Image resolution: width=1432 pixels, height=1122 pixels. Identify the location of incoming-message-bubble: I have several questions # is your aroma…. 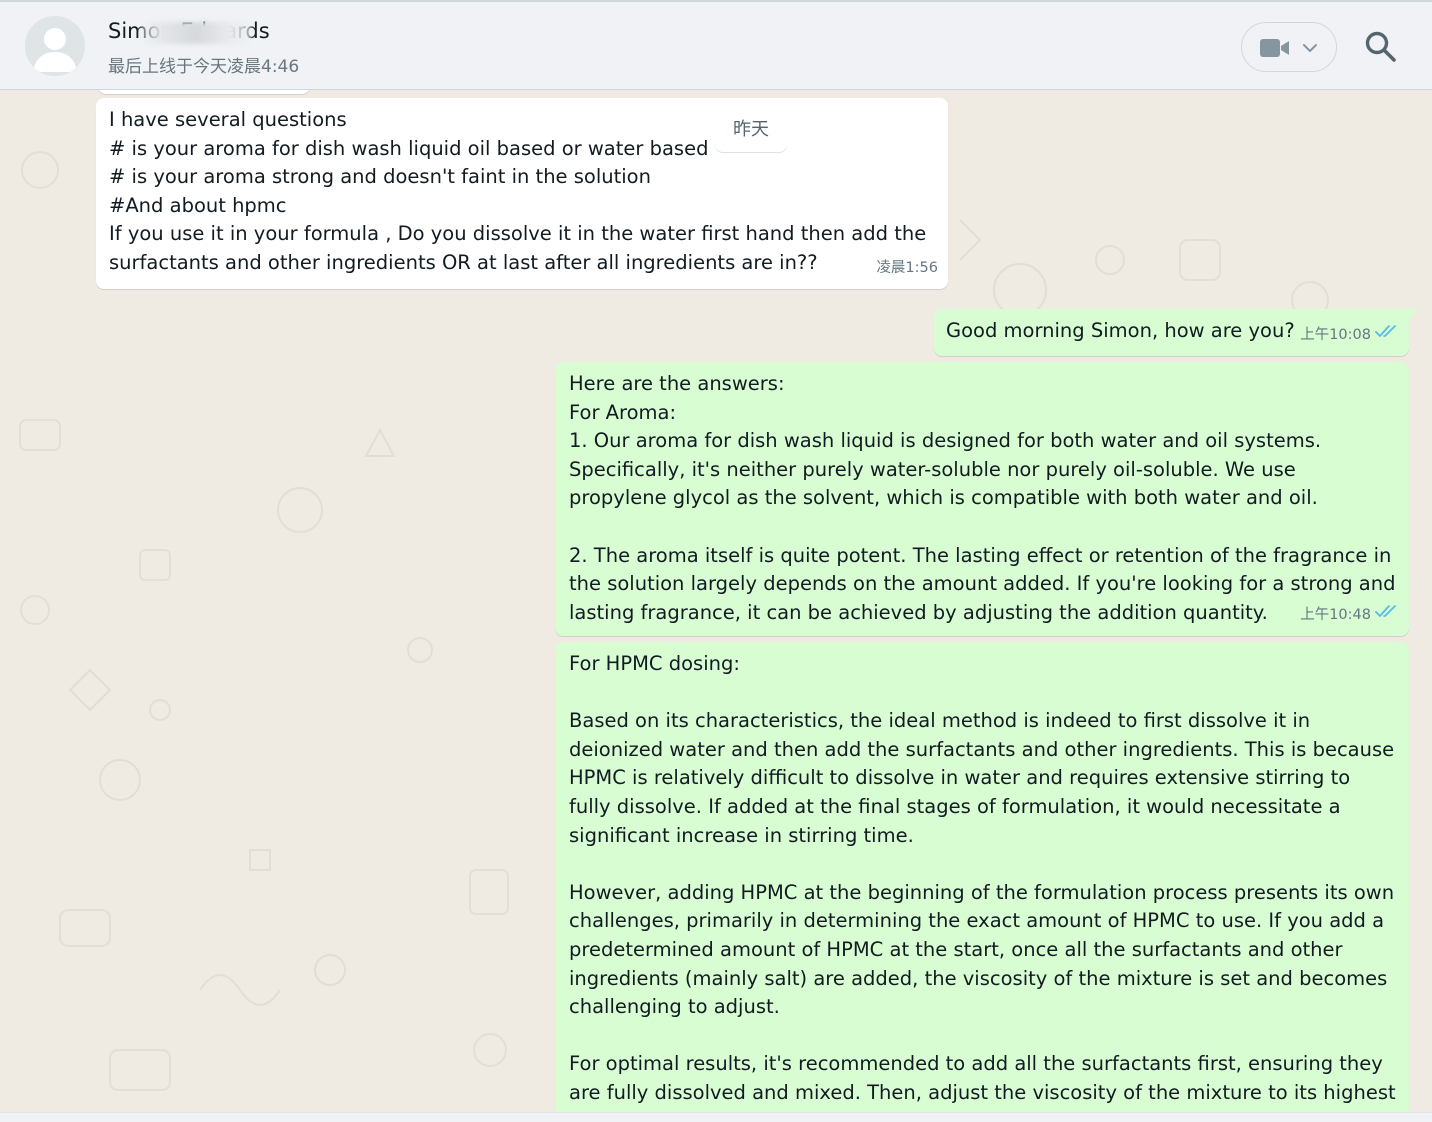
(522, 193).